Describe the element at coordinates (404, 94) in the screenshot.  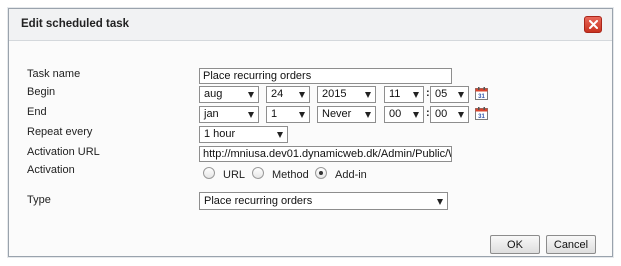
I see `begin-hour-select: 11` at that location.